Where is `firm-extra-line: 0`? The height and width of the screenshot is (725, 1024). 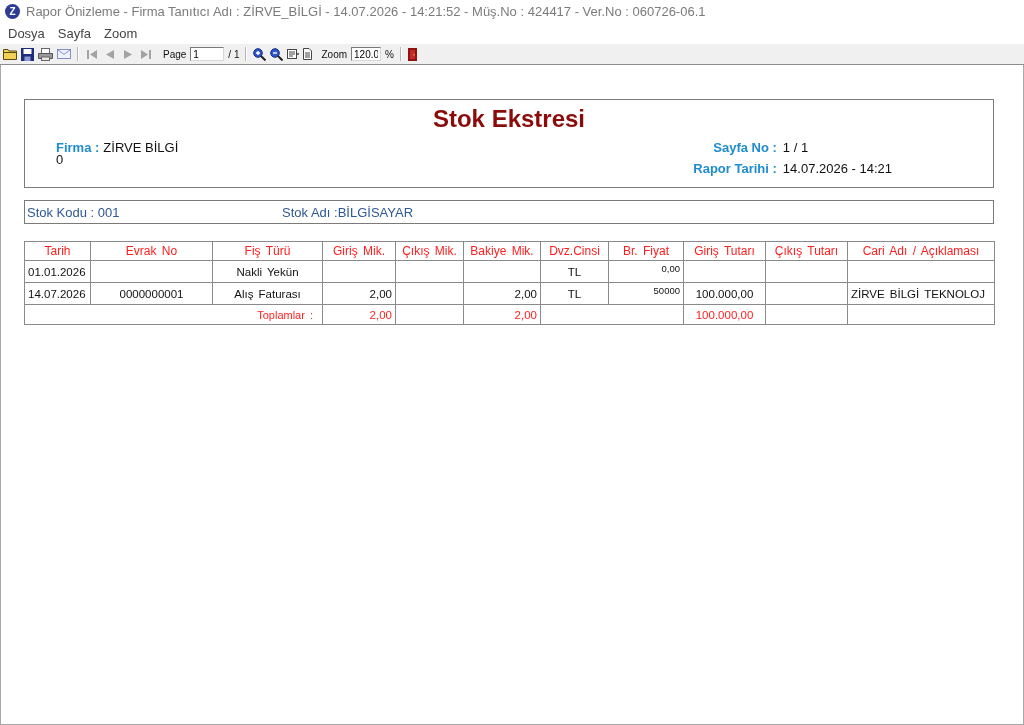 firm-extra-line: 0 is located at coordinates (60, 160).